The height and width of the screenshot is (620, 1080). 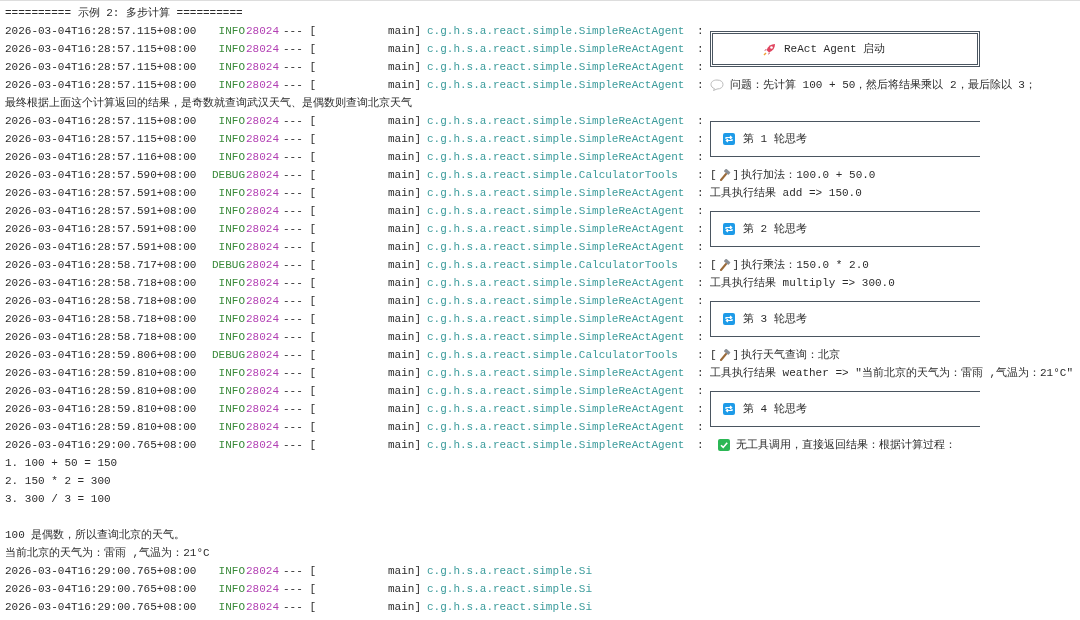 What do you see at coordinates (724, 445) in the screenshot?
I see `checkmark-icon` at bounding box center [724, 445].